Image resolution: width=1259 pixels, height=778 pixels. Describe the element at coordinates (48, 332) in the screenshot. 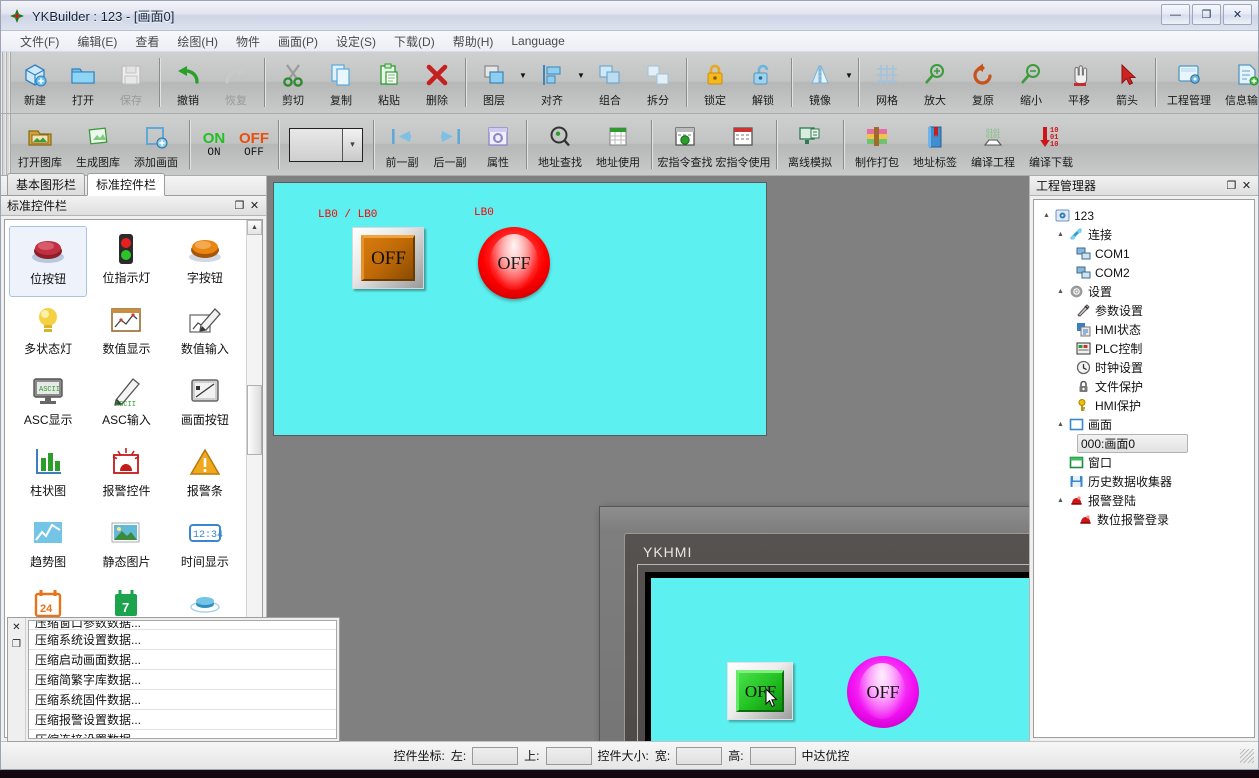

I see `widget-multistate-lamp: 多状态灯` at that location.